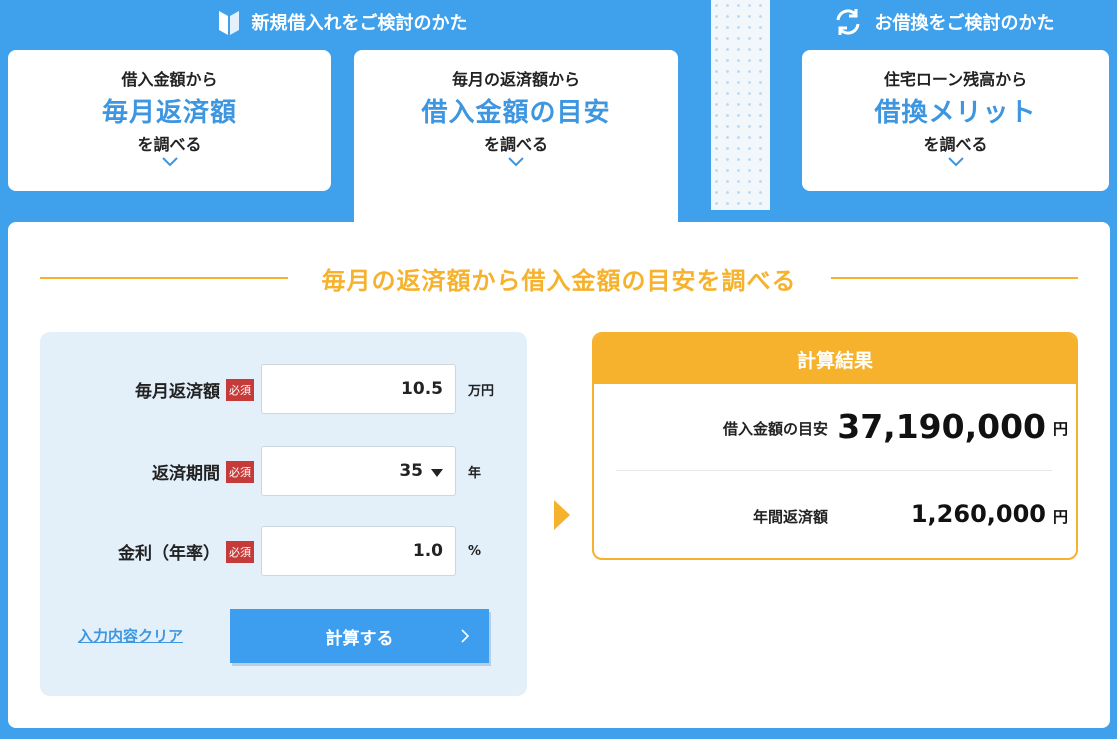 This screenshot has height=739, width=1117. I want to click on title-divider-right, so click(954, 278).